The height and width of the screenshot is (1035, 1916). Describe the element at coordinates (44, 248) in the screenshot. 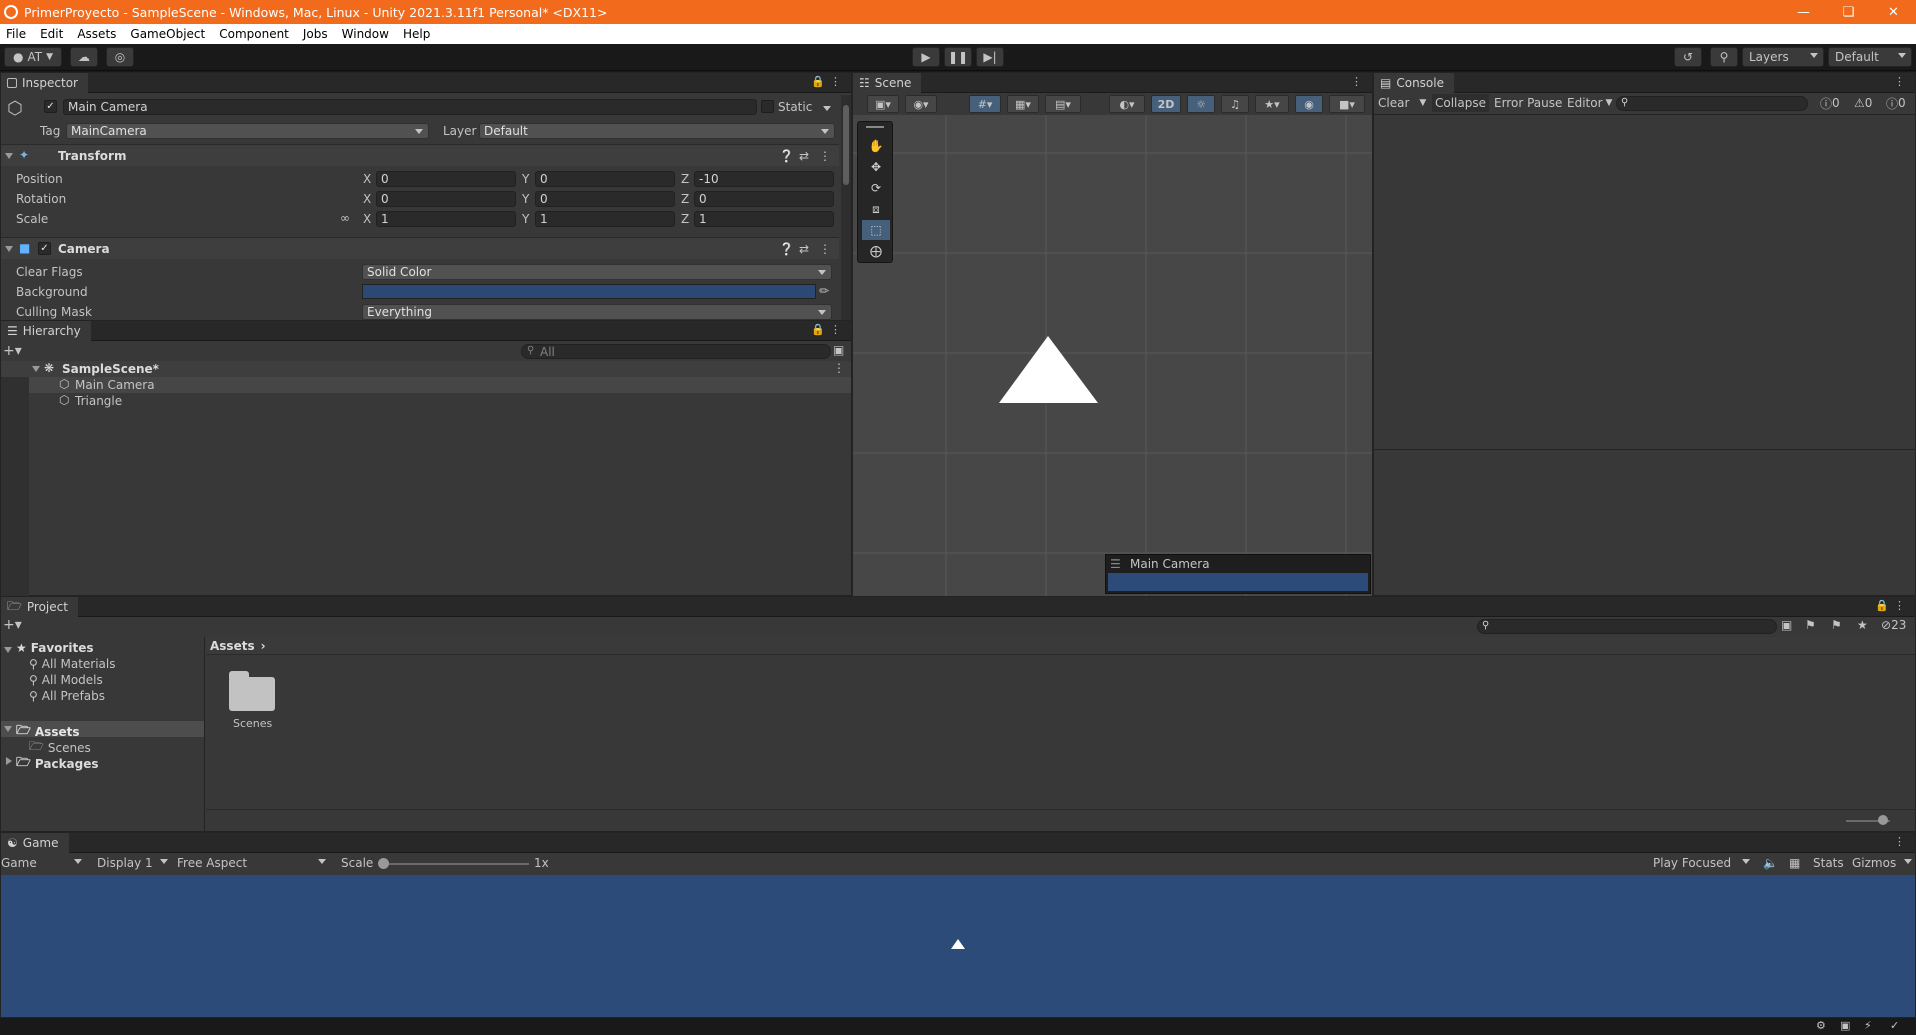

I see `camera-enabled-checkbox: ✓` at that location.